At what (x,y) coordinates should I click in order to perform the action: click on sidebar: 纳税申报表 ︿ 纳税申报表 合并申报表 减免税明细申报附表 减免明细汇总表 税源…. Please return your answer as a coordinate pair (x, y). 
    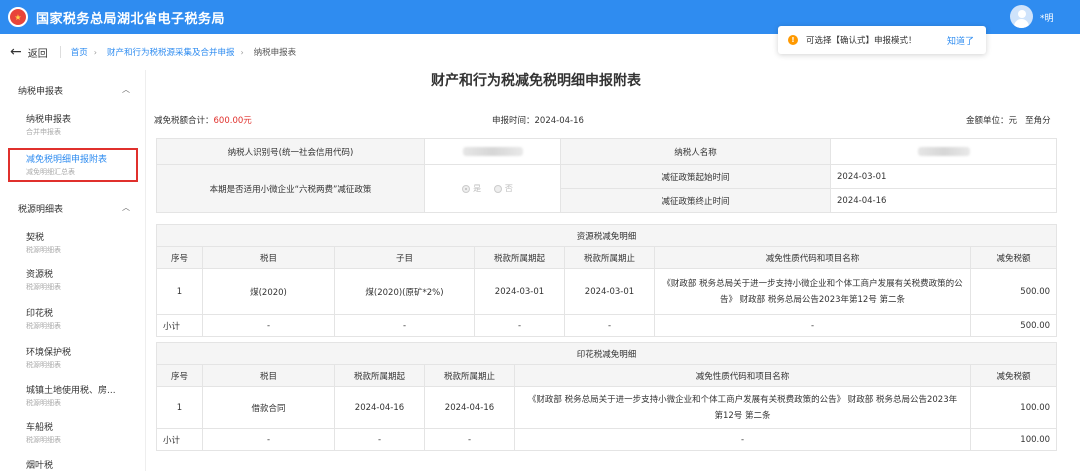
    Looking at the image, I should click on (73, 270).